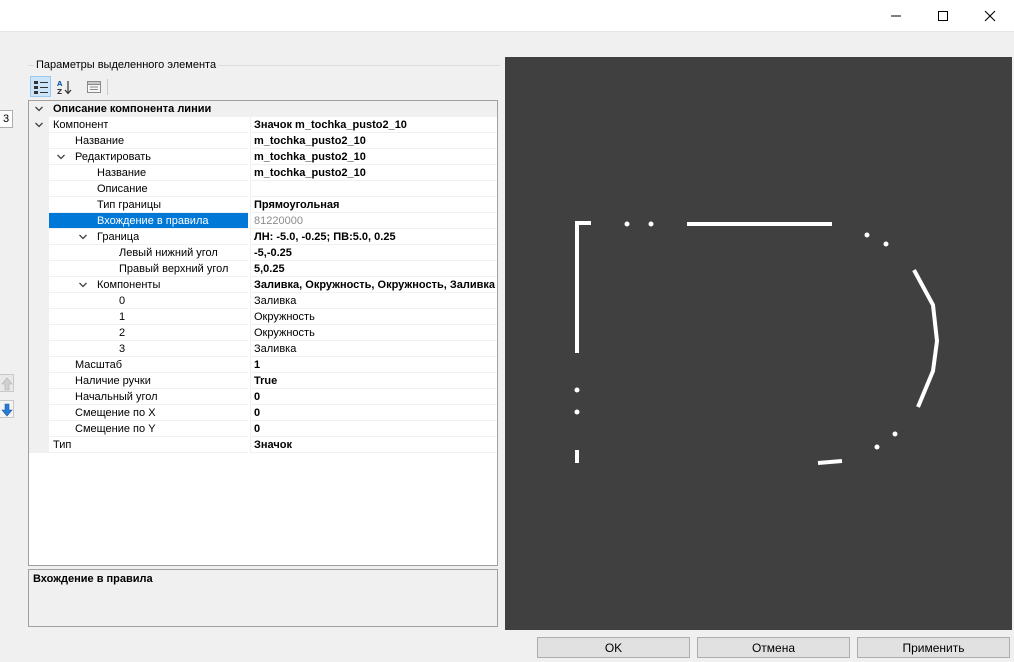  I want to click on alphabetical-button: A Z, so click(63, 86).